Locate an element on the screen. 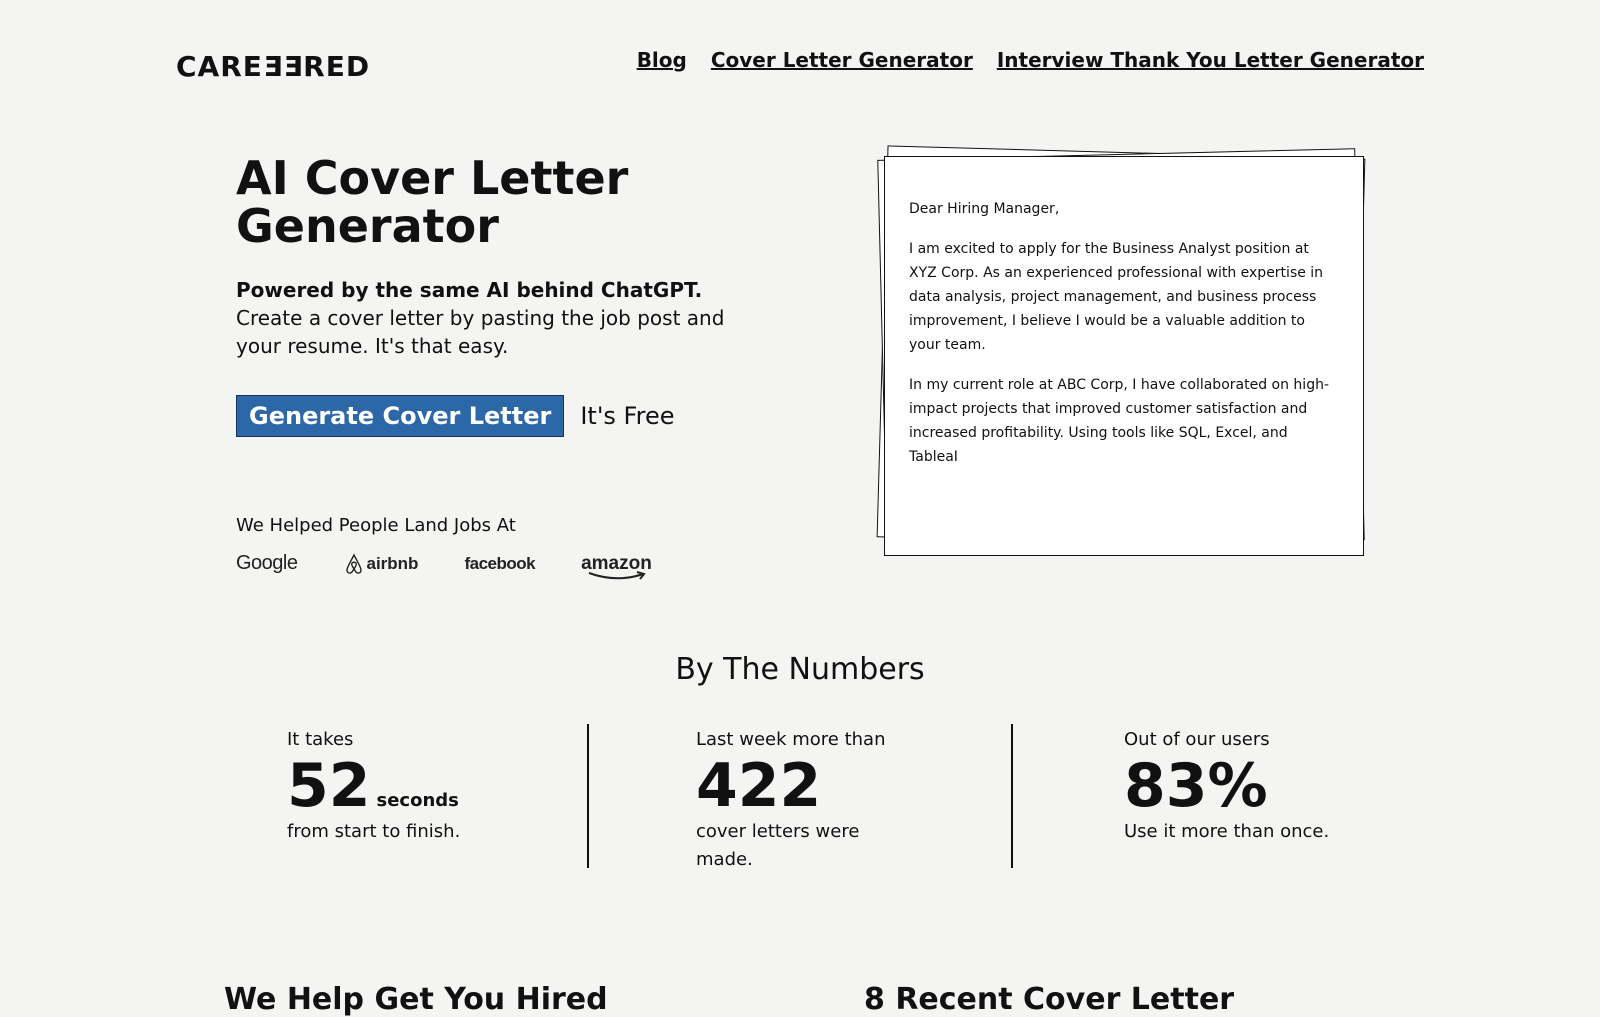  logo-text-prefix: CARE is located at coordinates (219, 66).